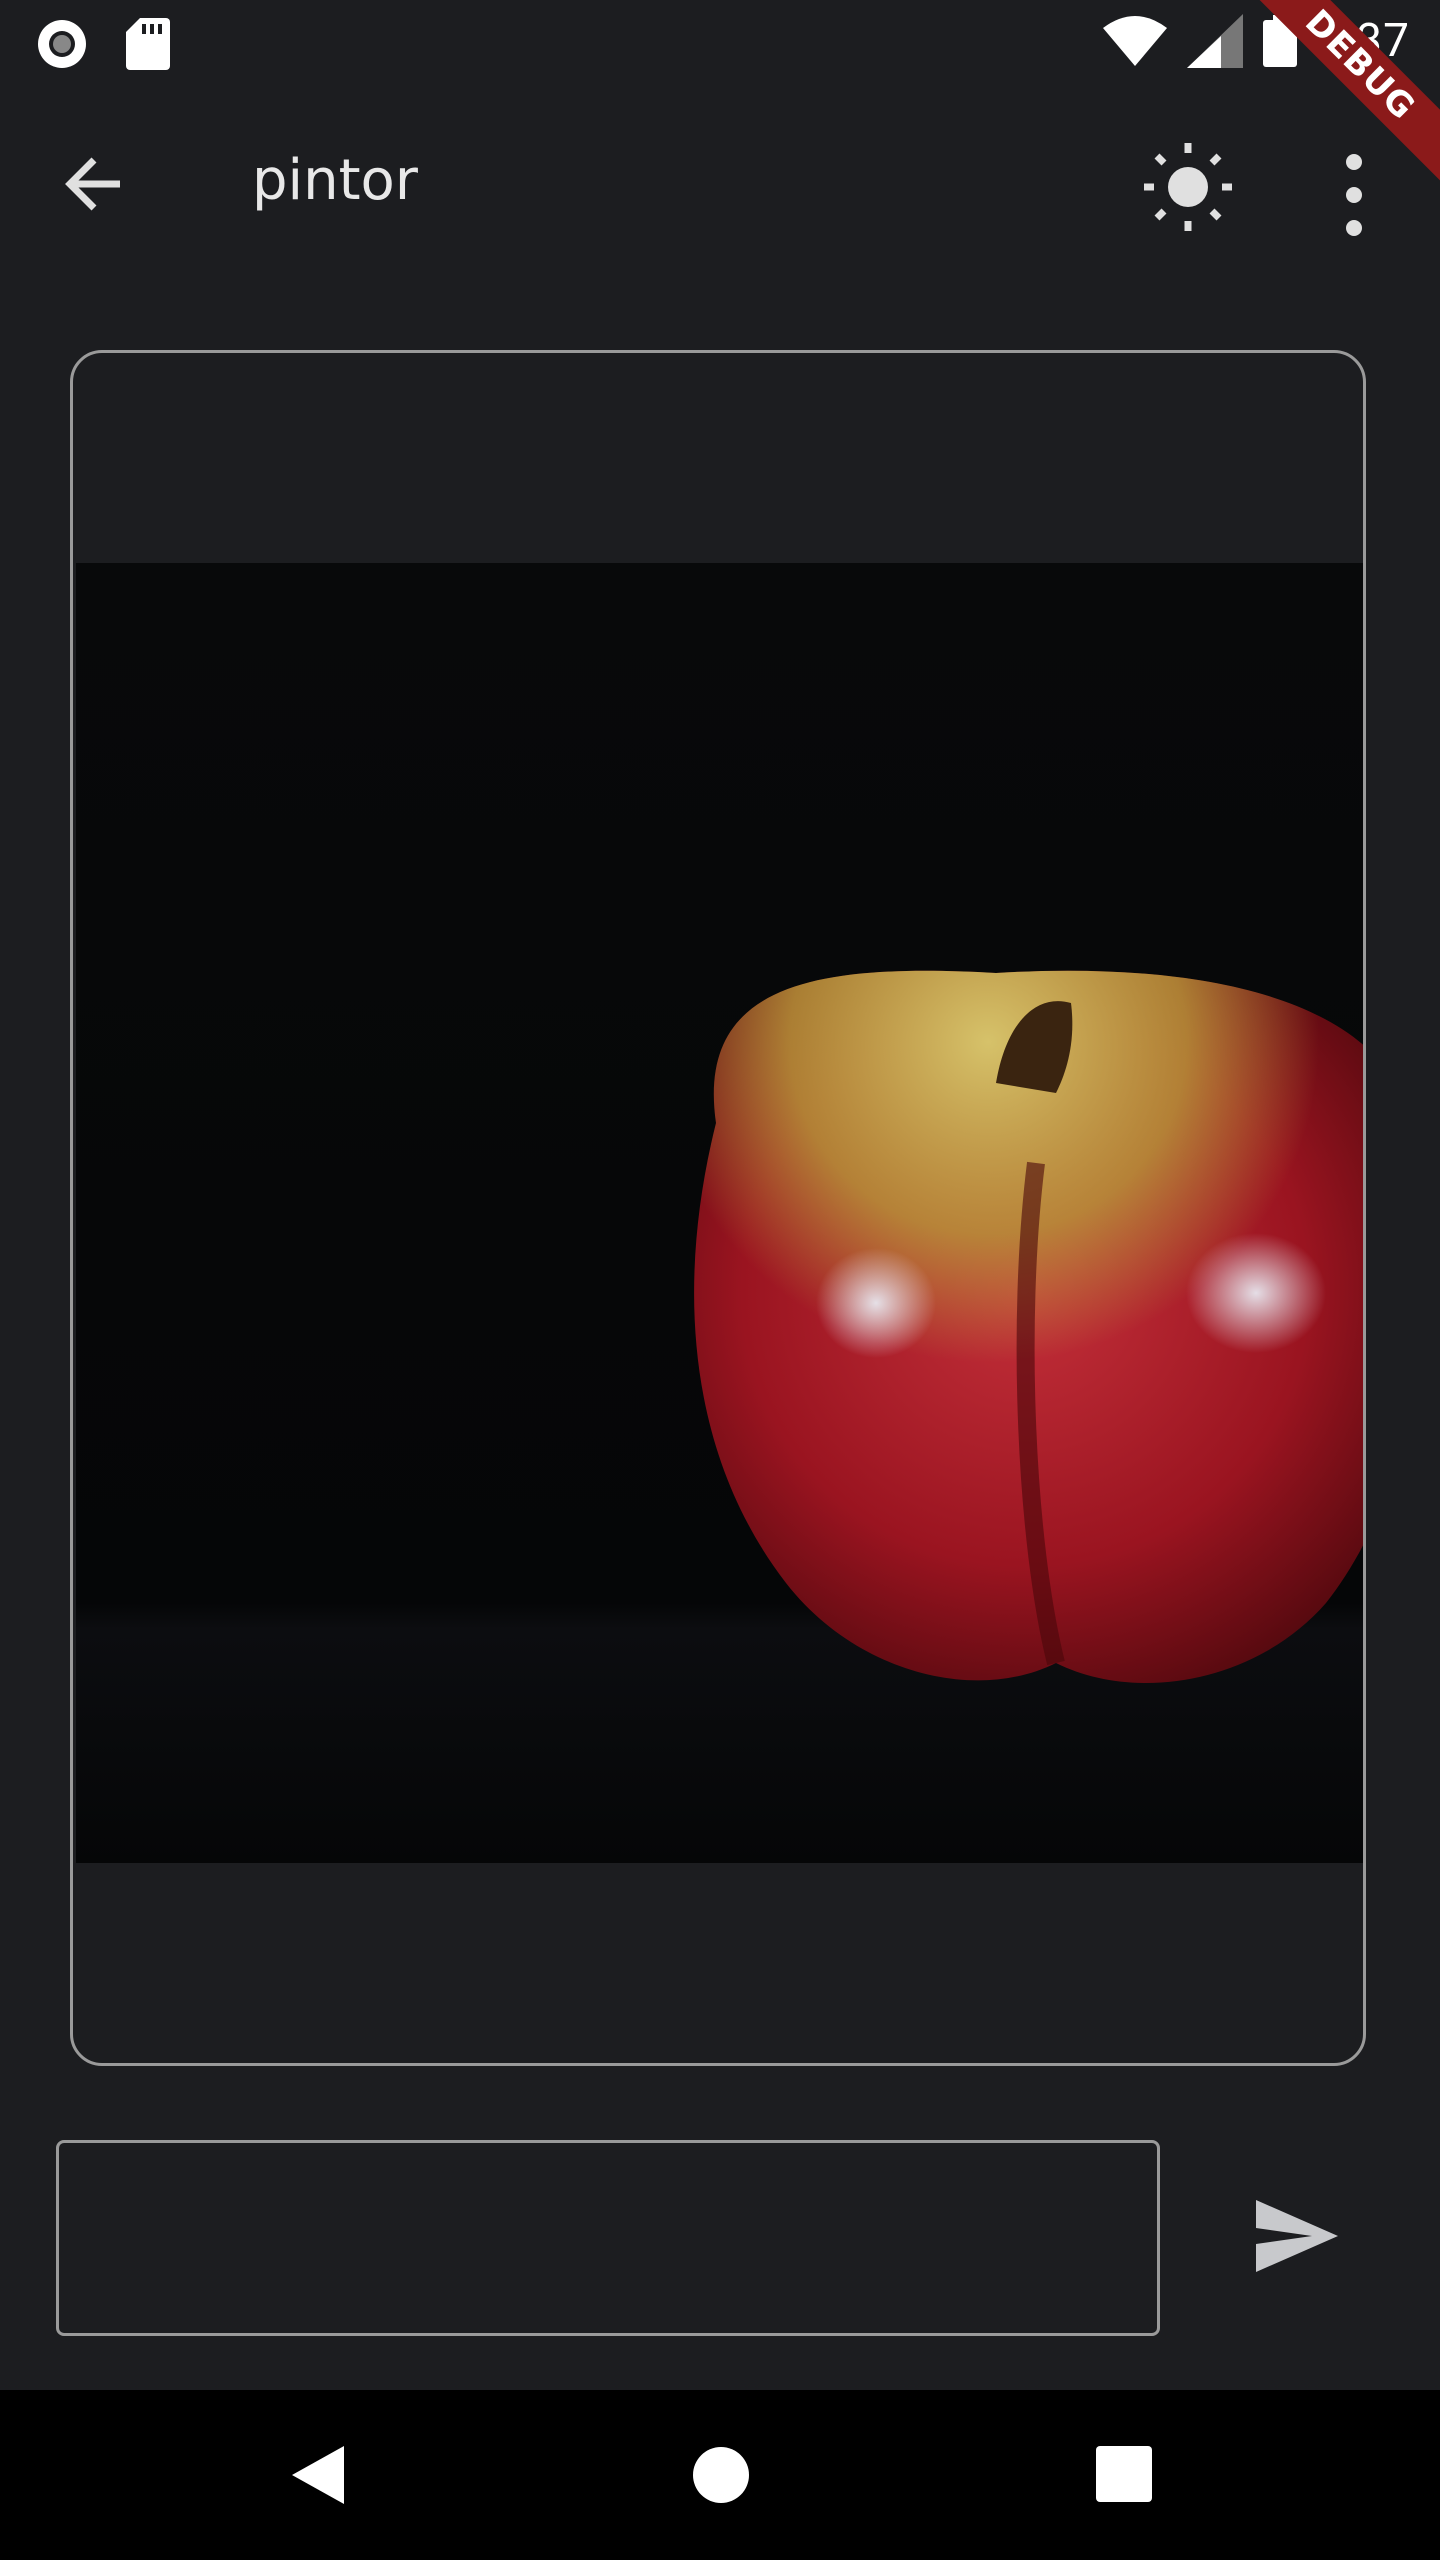 The height and width of the screenshot is (2560, 1440). I want to click on page-title: pintor, so click(335, 180).